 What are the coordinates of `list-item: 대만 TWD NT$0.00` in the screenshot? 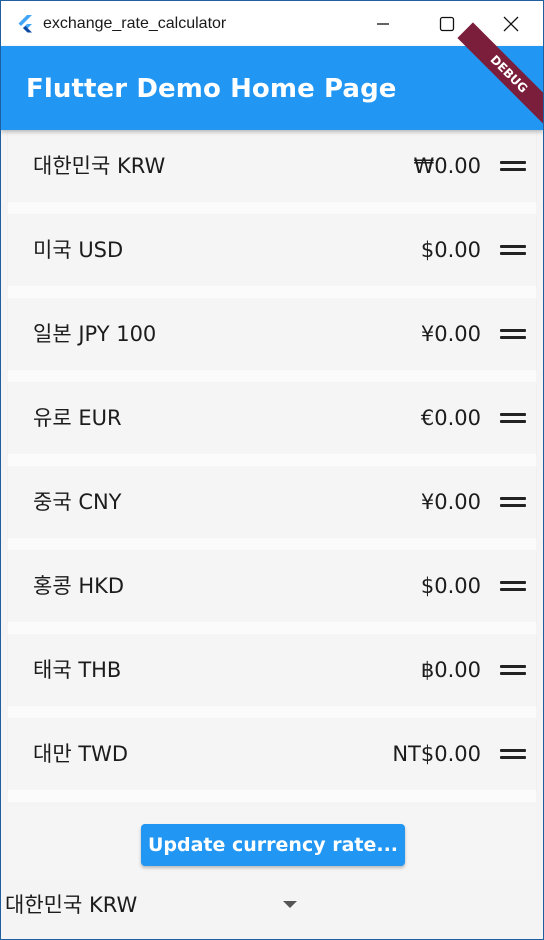 It's located at (272, 754).